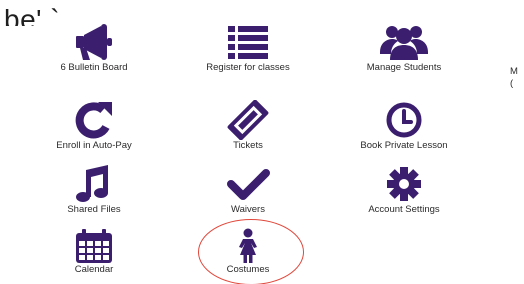 The image size is (524, 284). Describe the element at coordinates (404, 43) in the screenshot. I see `users-icon` at that location.